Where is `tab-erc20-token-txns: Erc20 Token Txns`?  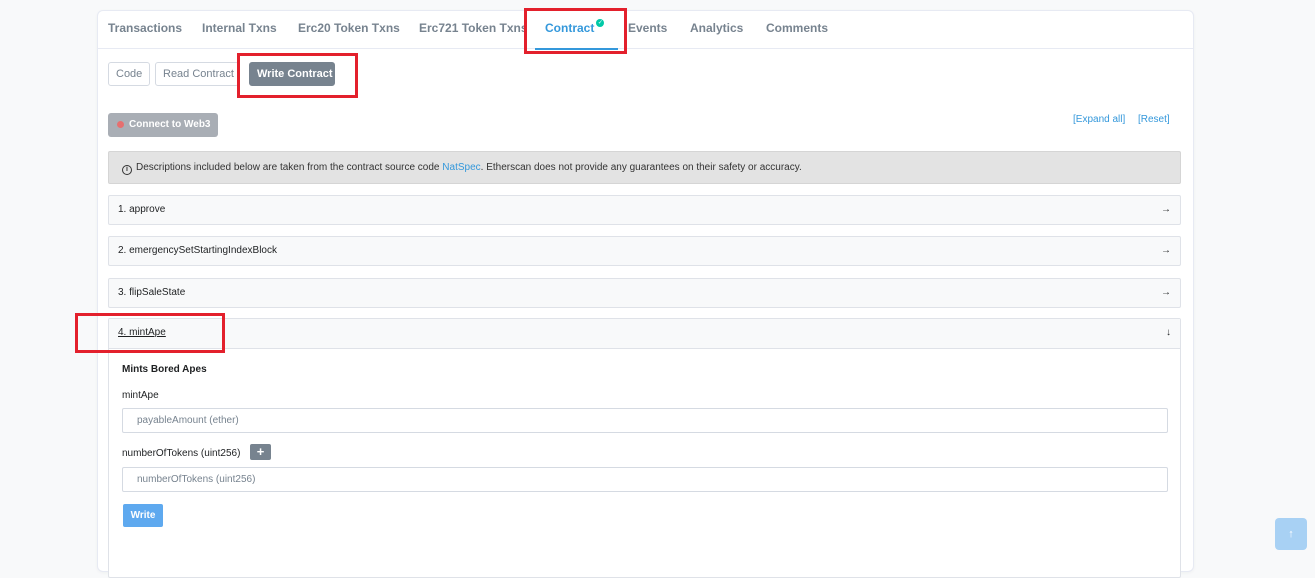 tab-erc20-token-txns: Erc20 Token Txns is located at coordinates (349, 29).